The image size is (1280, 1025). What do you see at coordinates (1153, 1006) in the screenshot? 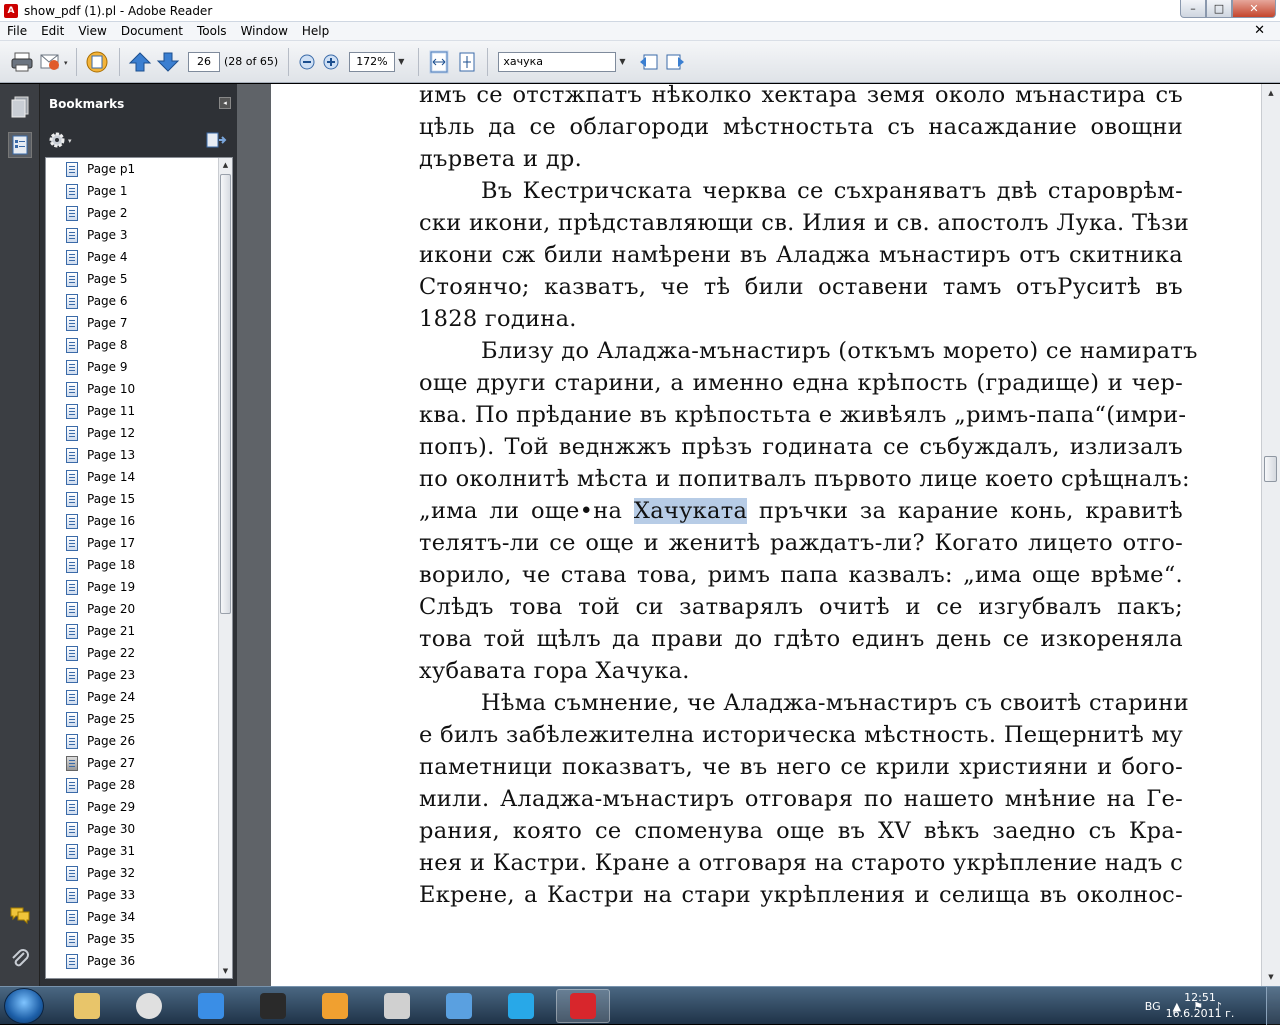
I see `language-indicator: BG` at bounding box center [1153, 1006].